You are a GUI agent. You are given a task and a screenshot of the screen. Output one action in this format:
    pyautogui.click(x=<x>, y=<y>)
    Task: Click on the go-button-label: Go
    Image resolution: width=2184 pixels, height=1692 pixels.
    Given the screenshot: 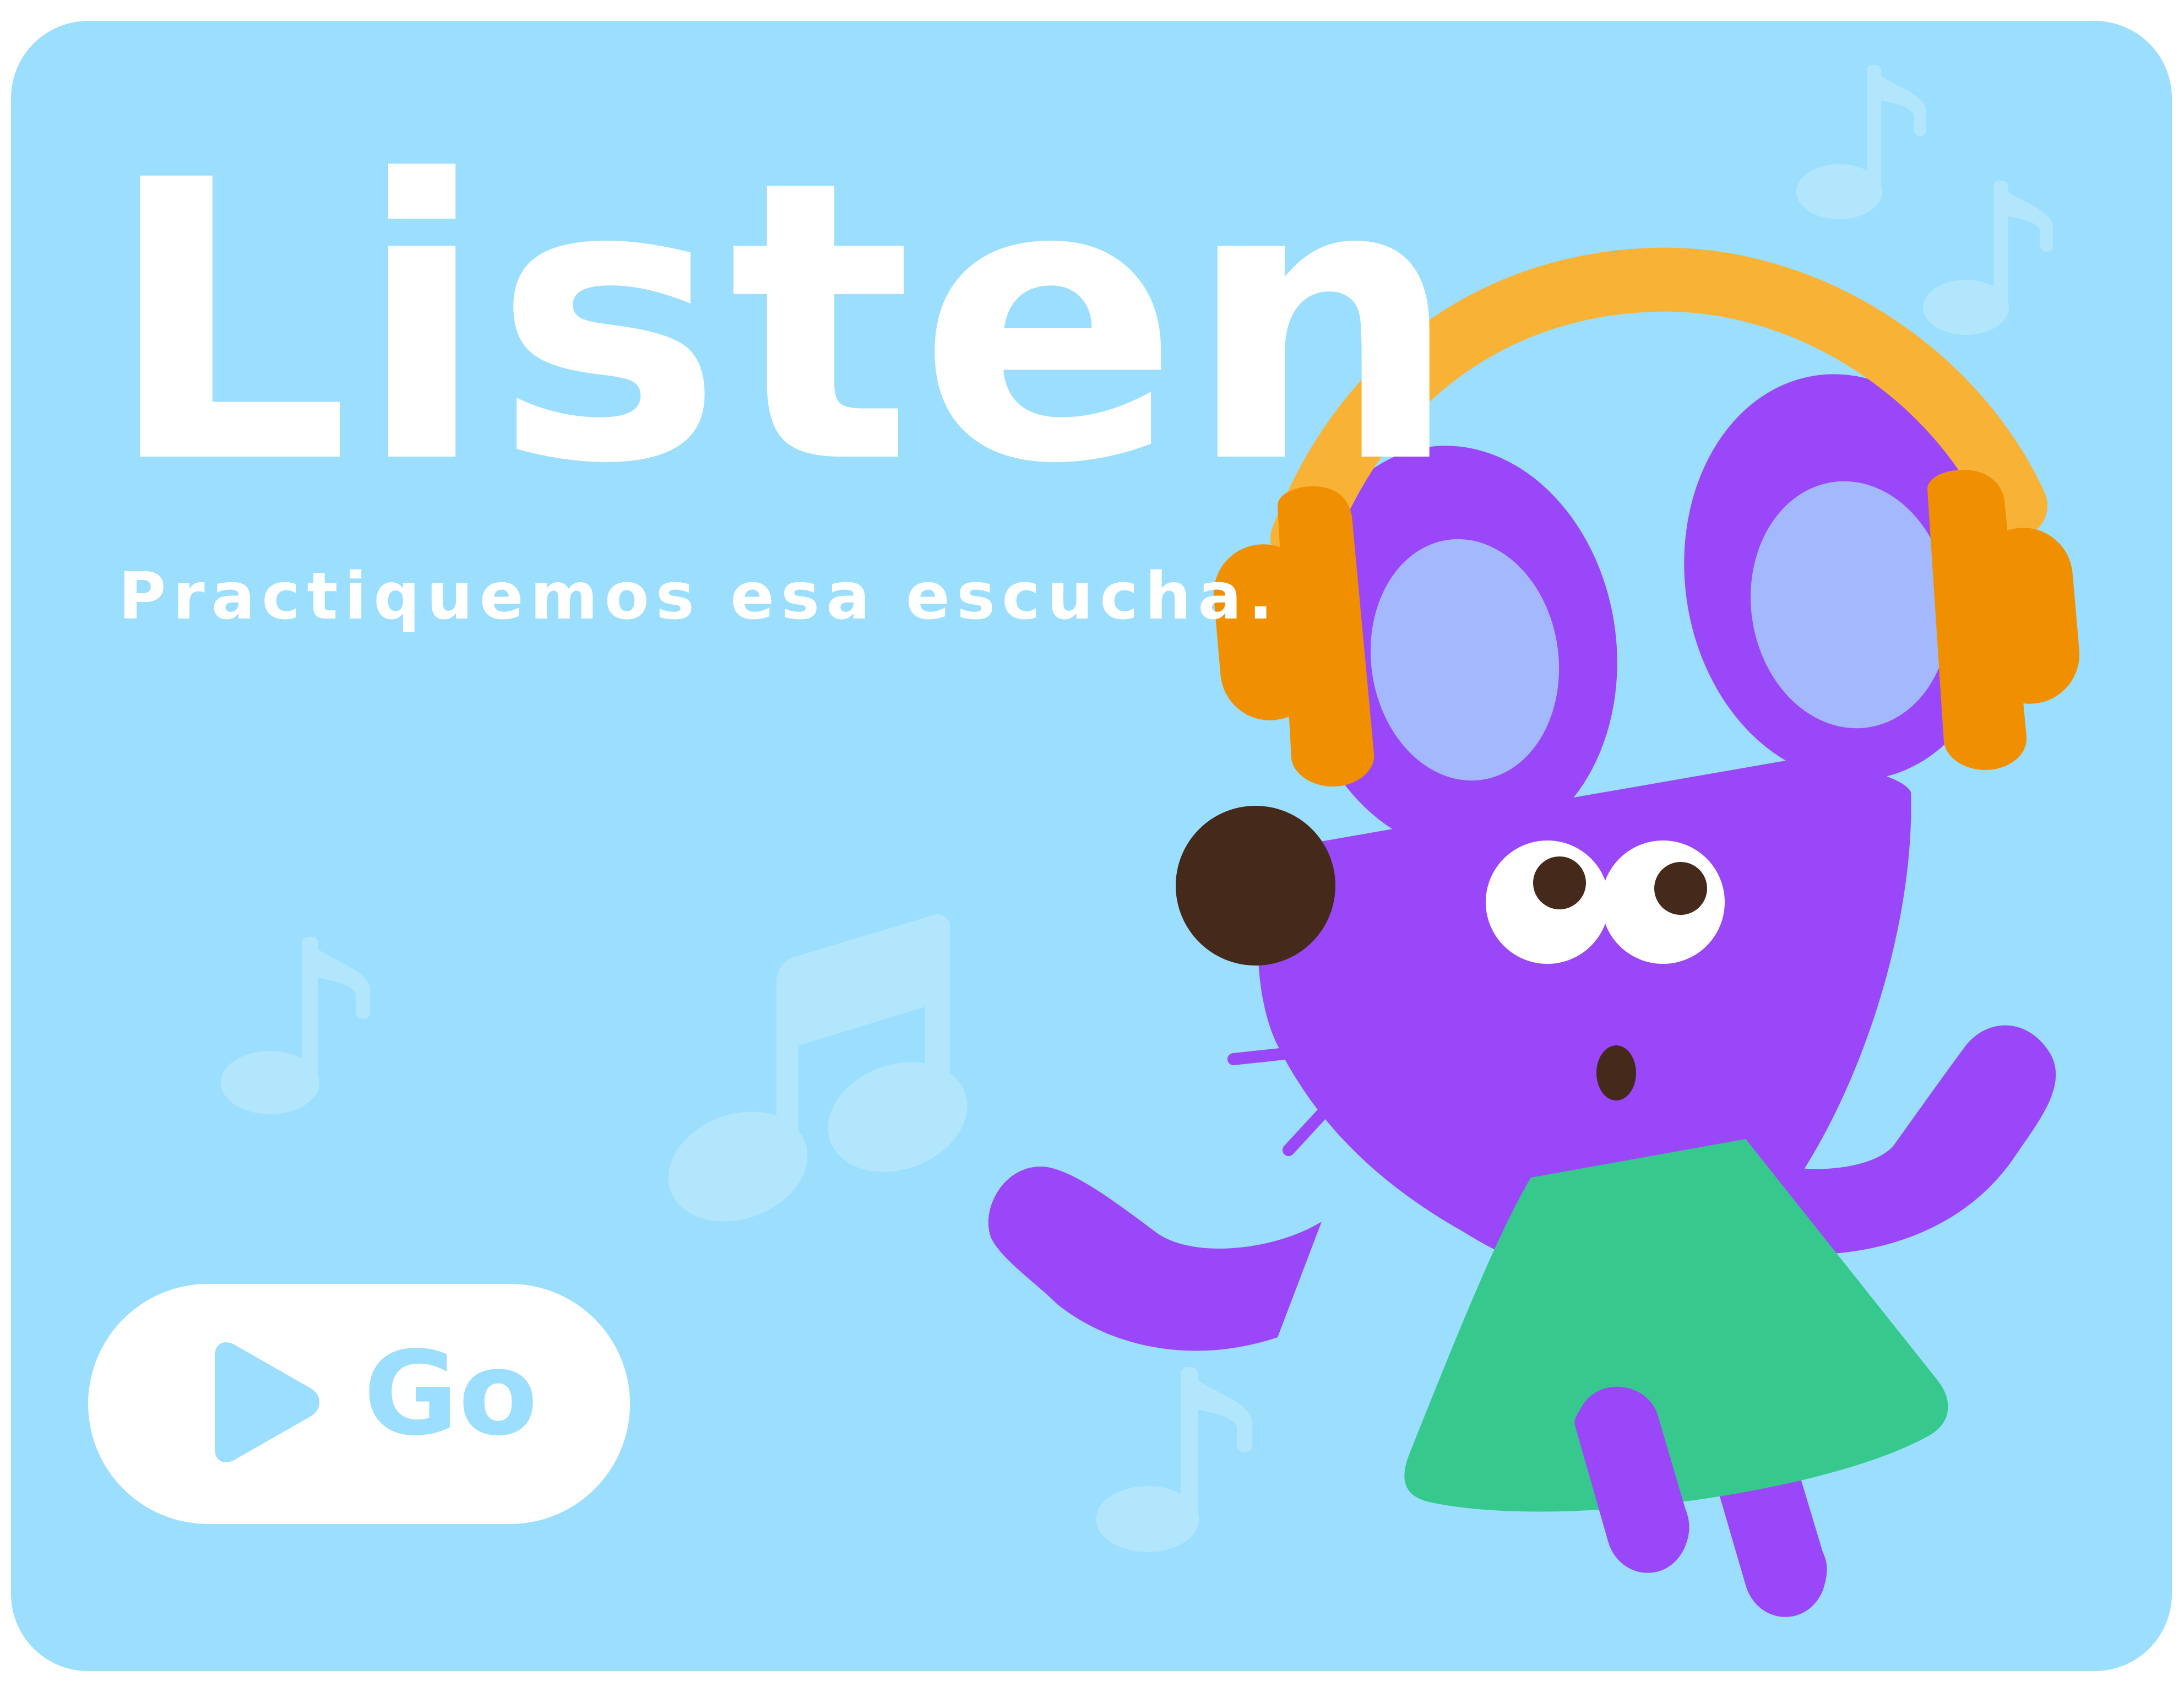 What is the action you would take?
    pyautogui.click(x=451, y=1393)
    